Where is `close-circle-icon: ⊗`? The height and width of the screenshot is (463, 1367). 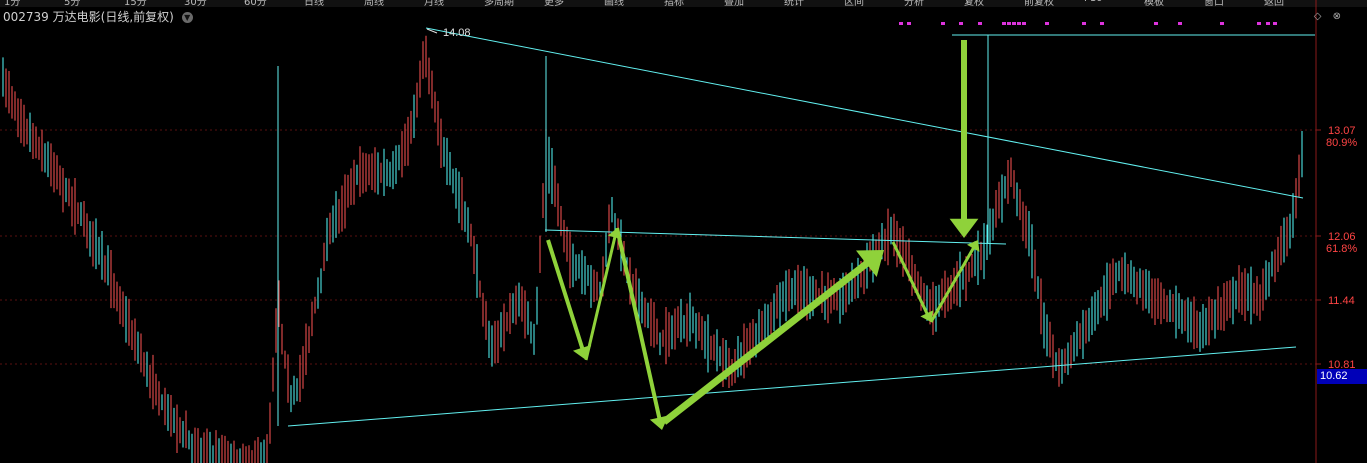
close-circle-icon: ⊗ is located at coordinates (1337, 16).